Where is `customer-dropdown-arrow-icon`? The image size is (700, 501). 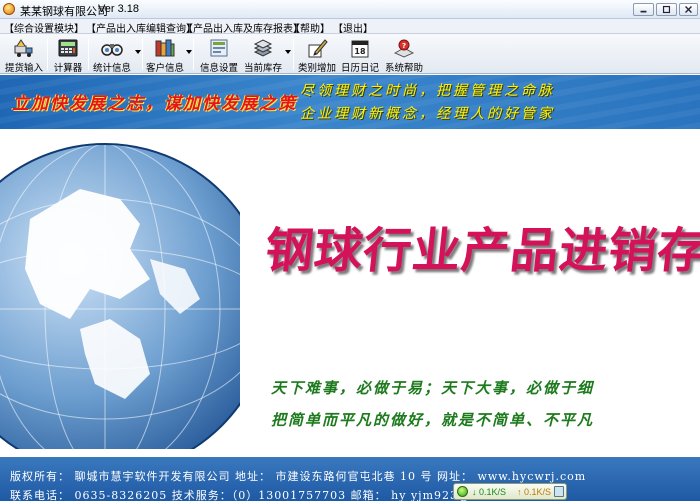 customer-dropdown-arrow-icon is located at coordinates (189, 52).